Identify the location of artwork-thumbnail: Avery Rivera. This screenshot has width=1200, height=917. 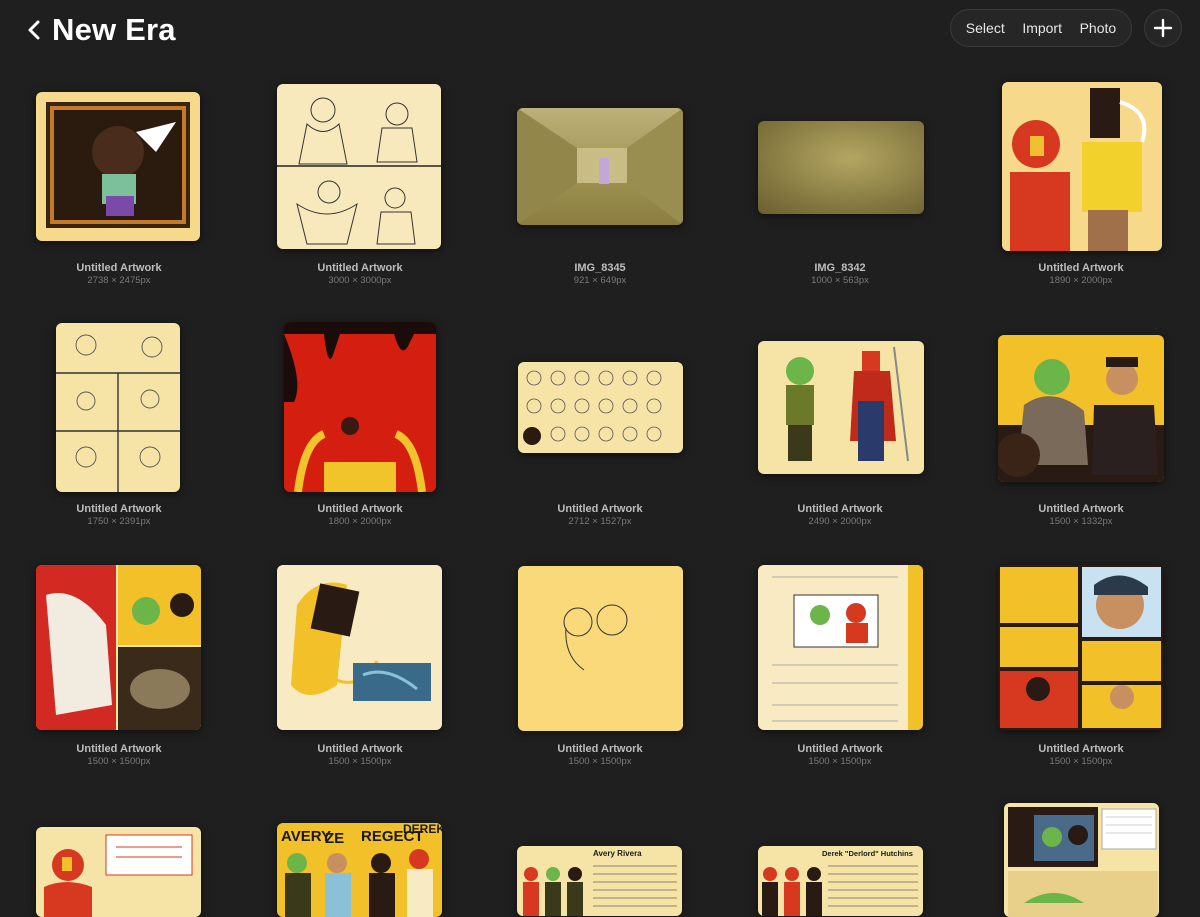
(599, 881).